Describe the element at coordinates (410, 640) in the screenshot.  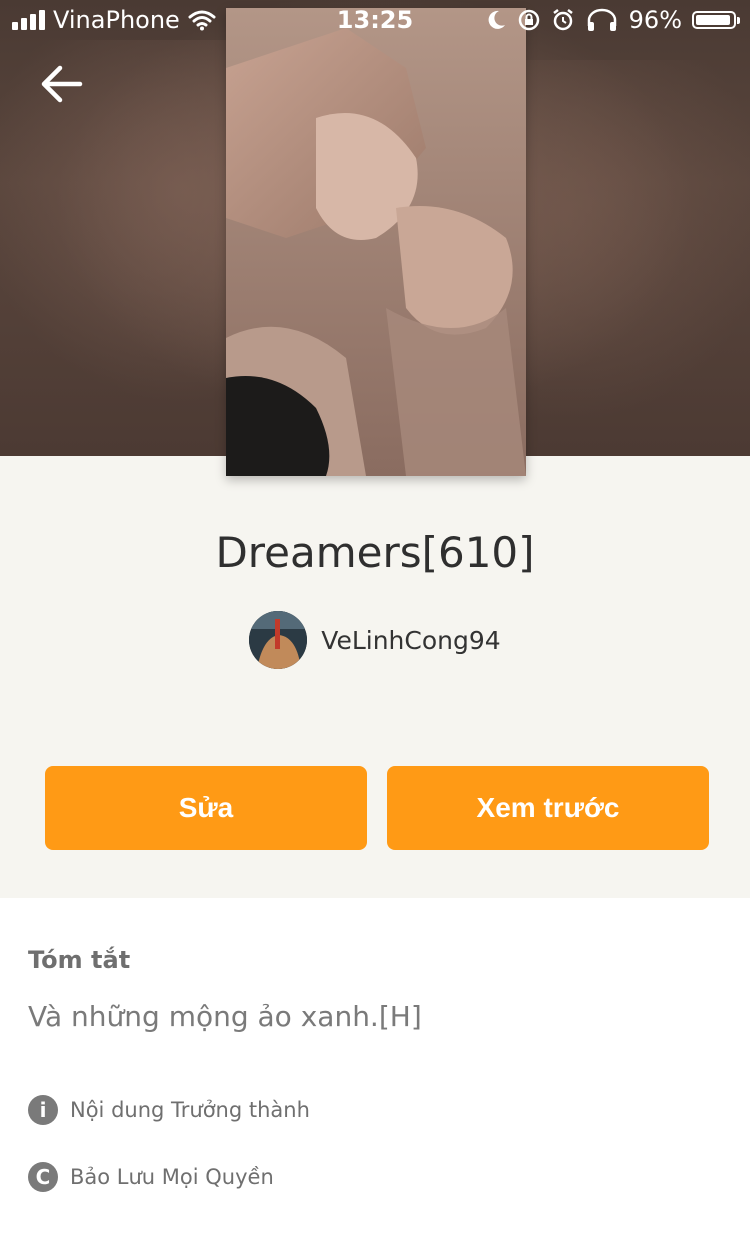
I see `author-name: VeLinhCong94` at that location.